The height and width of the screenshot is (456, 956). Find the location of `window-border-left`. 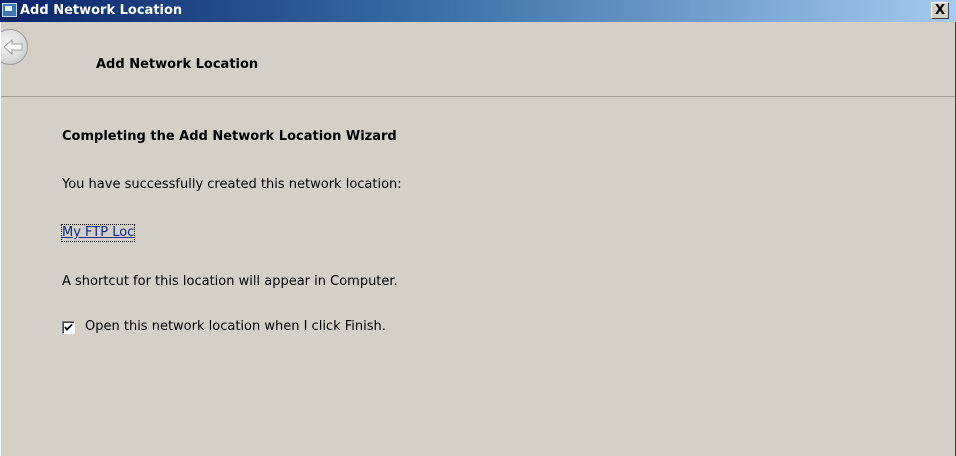

window-border-left is located at coordinates (0, 239).